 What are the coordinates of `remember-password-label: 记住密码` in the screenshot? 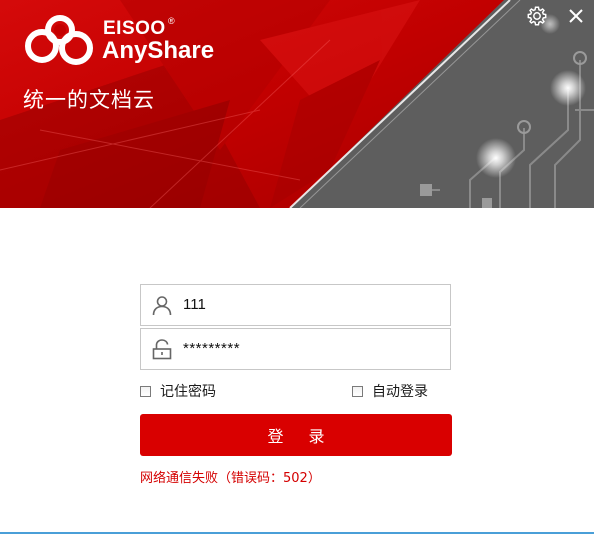 It's located at (188, 392).